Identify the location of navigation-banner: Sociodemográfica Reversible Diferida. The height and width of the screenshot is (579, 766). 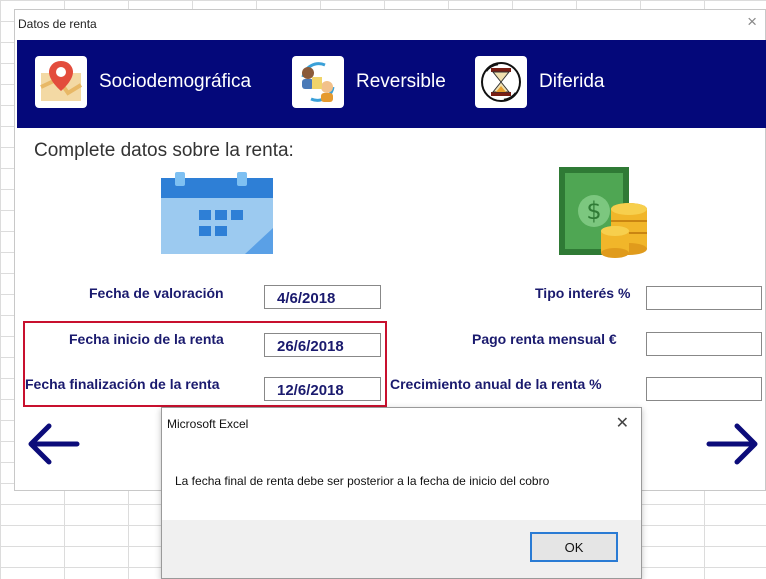
(391, 84).